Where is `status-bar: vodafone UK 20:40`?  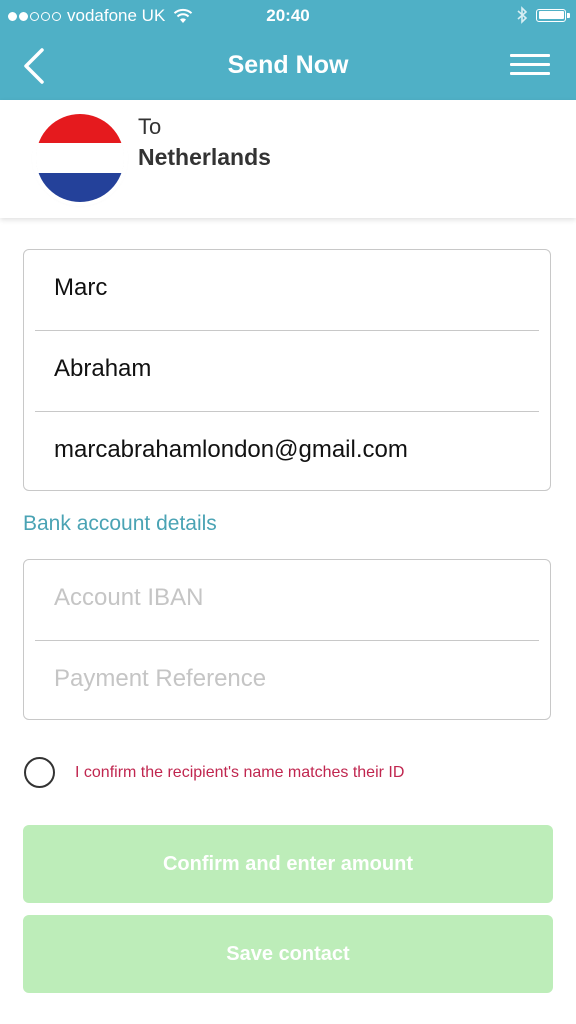 status-bar: vodafone UK 20:40 is located at coordinates (288, 16).